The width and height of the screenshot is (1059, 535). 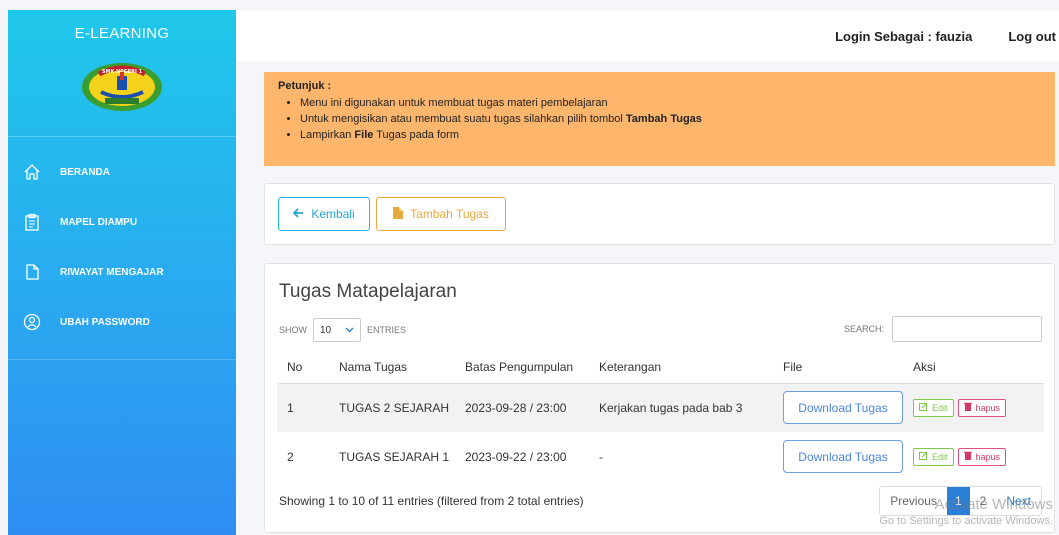 What do you see at coordinates (663, 119) in the screenshot?
I see `instruction-bold: Tambah Tugas` at bounding box center [663, 119].